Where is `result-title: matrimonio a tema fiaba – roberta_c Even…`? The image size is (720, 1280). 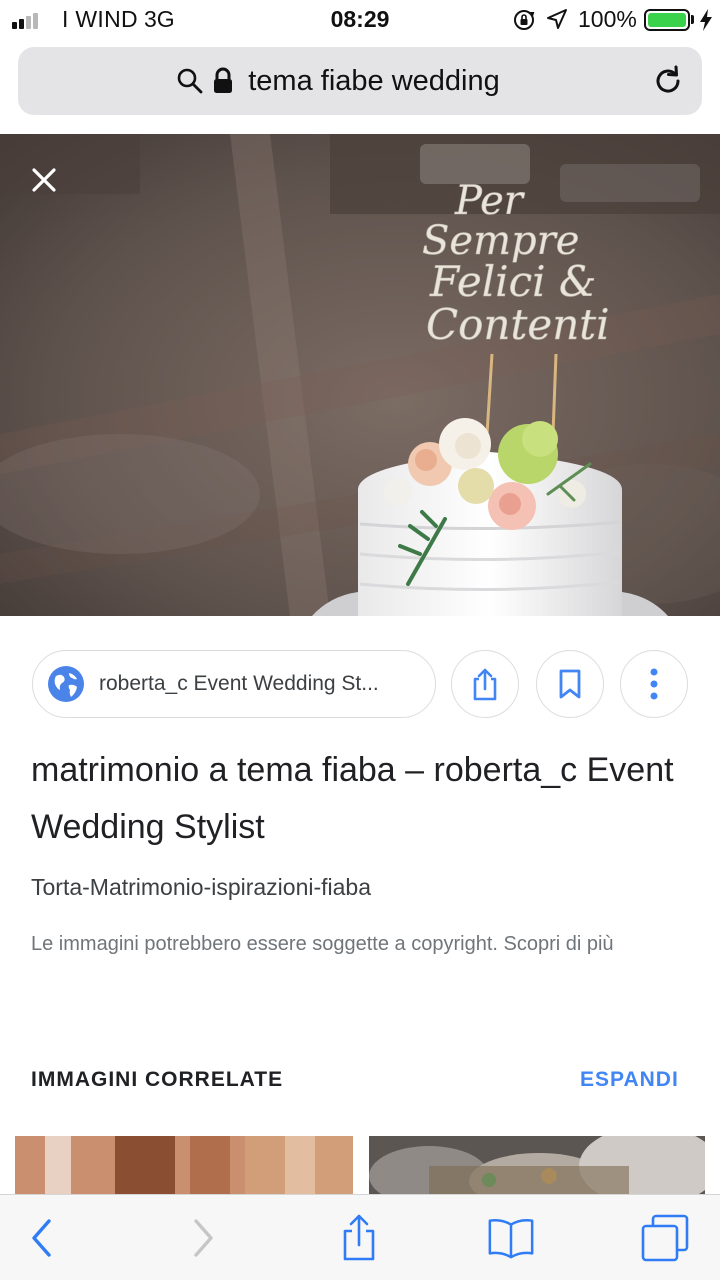
result-title: matrimonio a tema fiaba – roberta_c Even… is located at coordinates (361, 799).